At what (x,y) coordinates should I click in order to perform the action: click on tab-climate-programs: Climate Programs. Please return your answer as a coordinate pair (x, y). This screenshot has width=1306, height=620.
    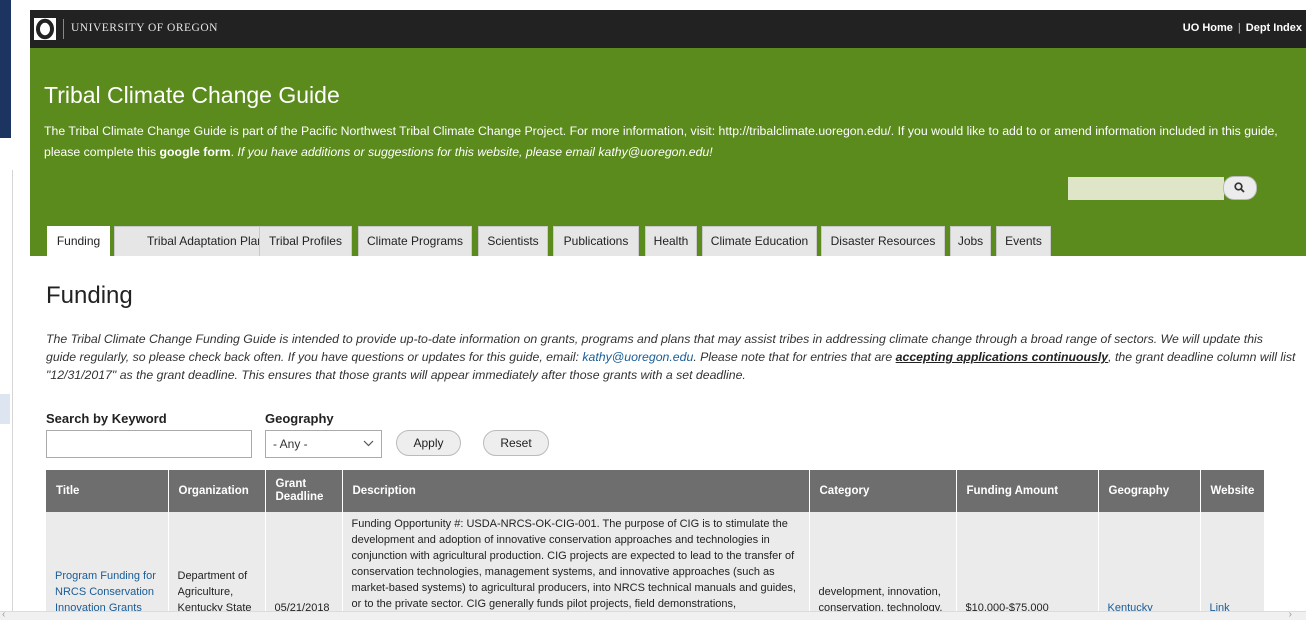
    Looking at the image, I should click on (415, 241).